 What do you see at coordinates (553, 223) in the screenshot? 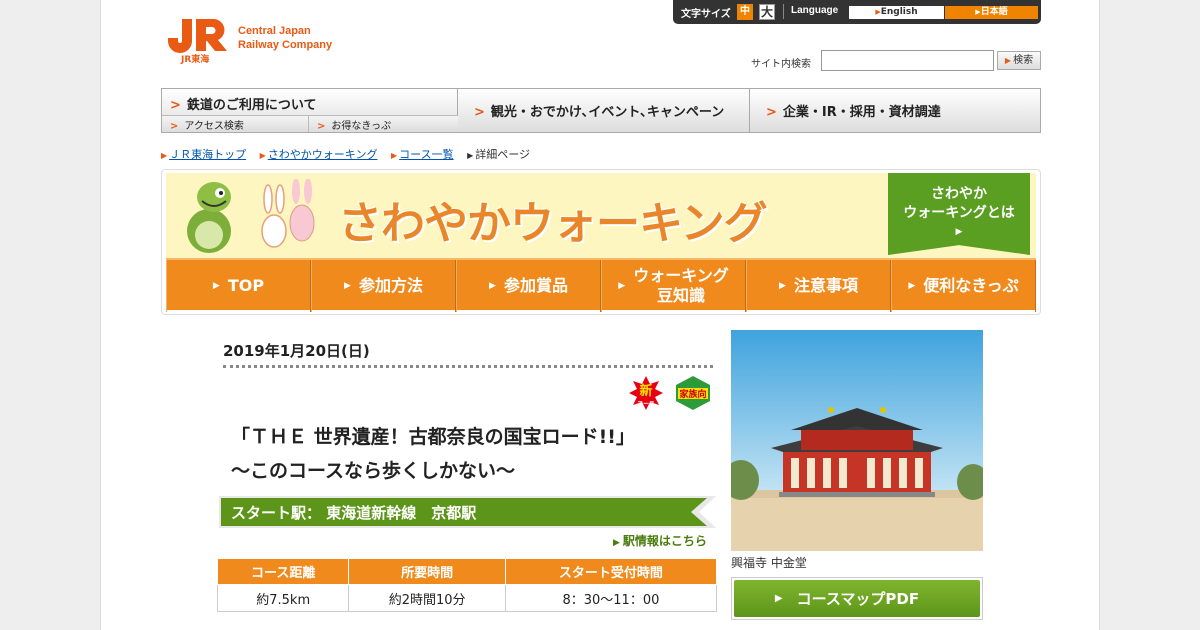
I see `banner-title: さわやかウォーキング` at bounding box center [553, 223].